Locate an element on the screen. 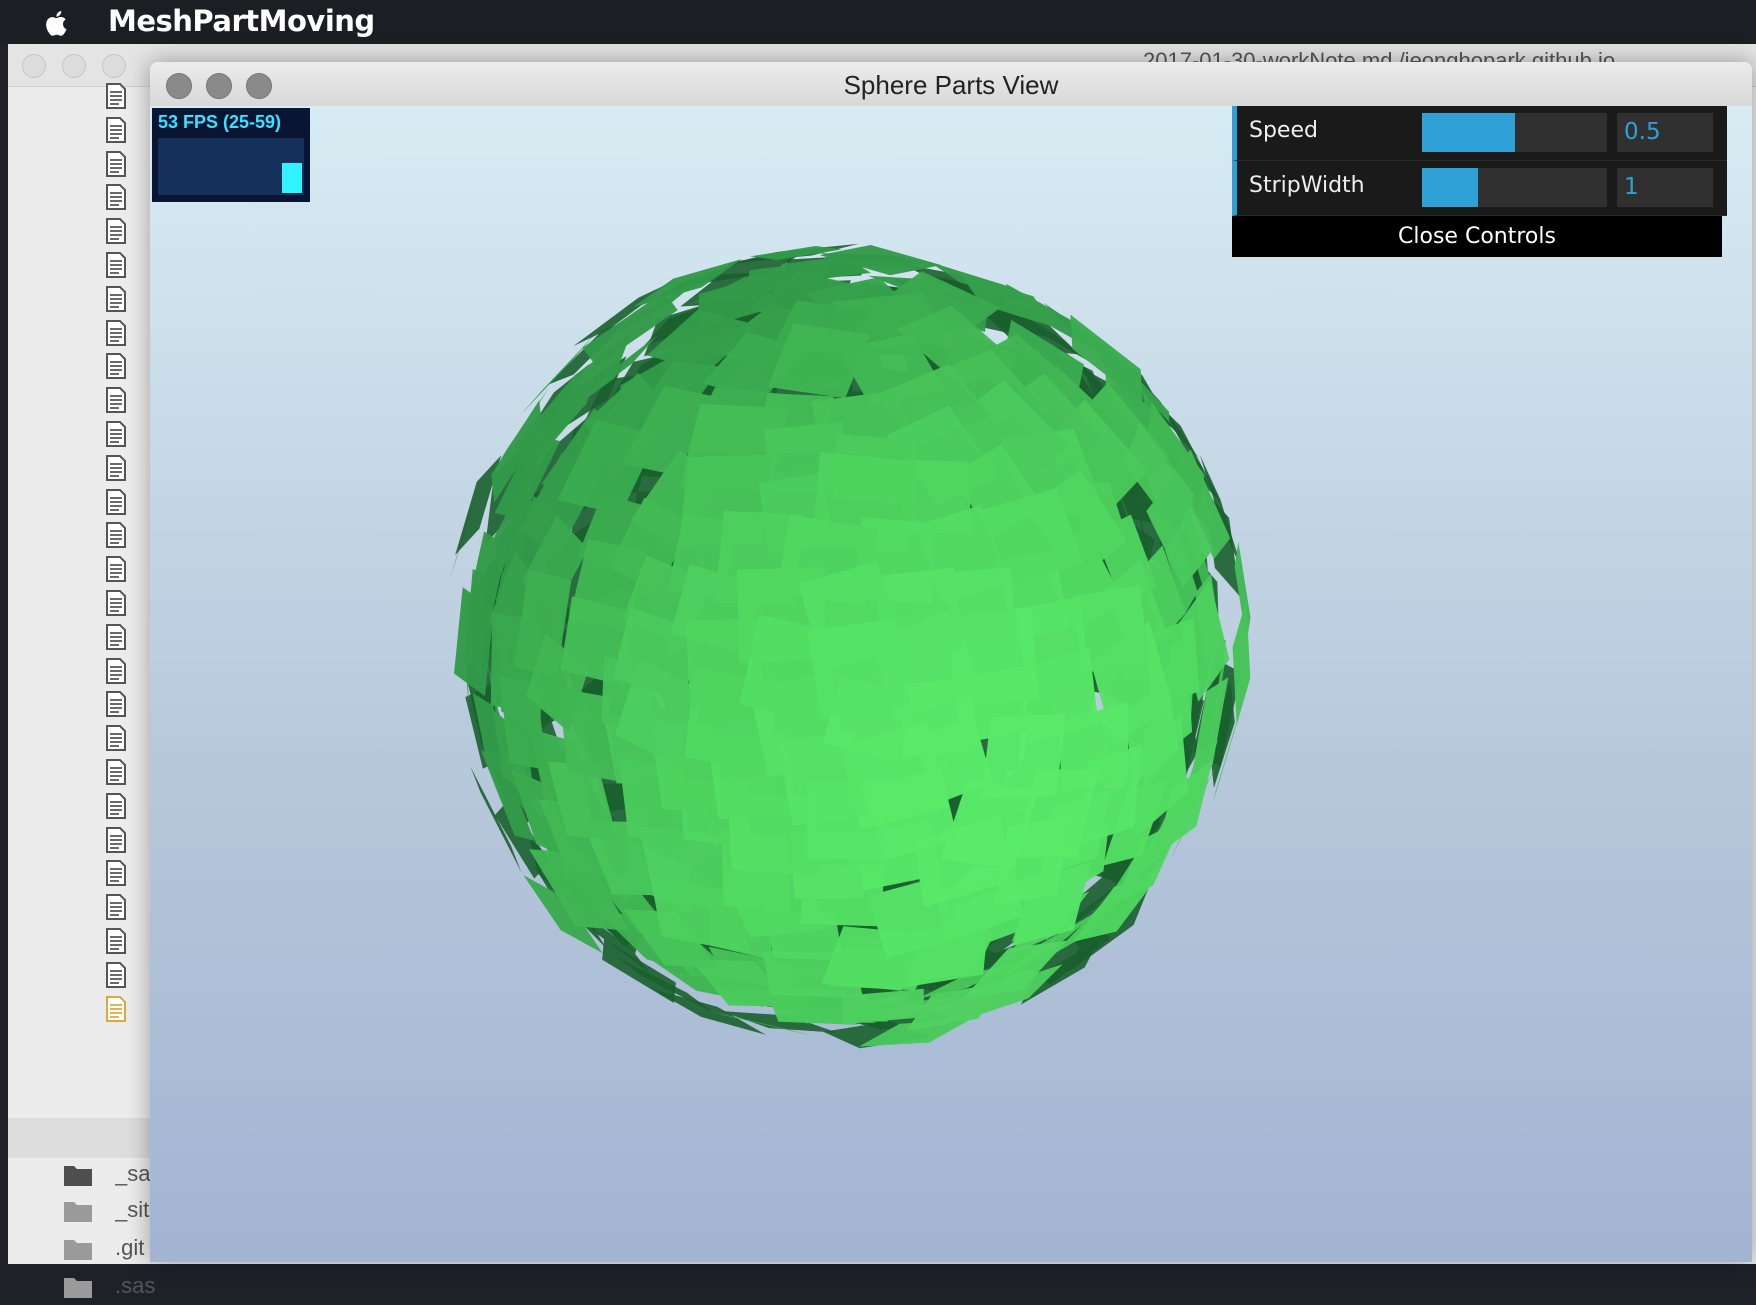  bg-zoom-button is located at coordinates (114, 66).